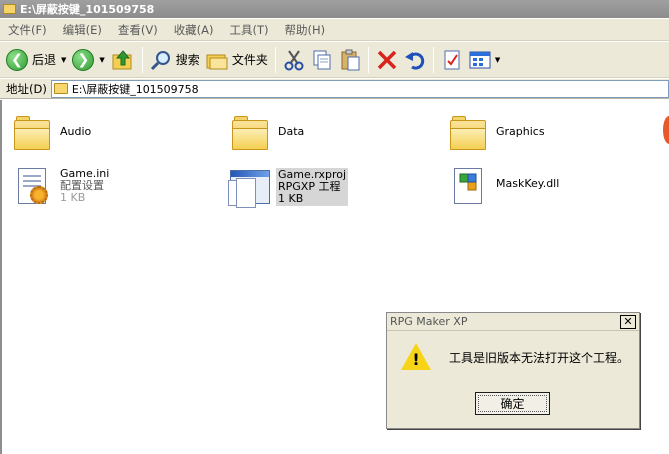 This screenshot has height=454, width=669. I want to click on views-icon, so click(480, 59).